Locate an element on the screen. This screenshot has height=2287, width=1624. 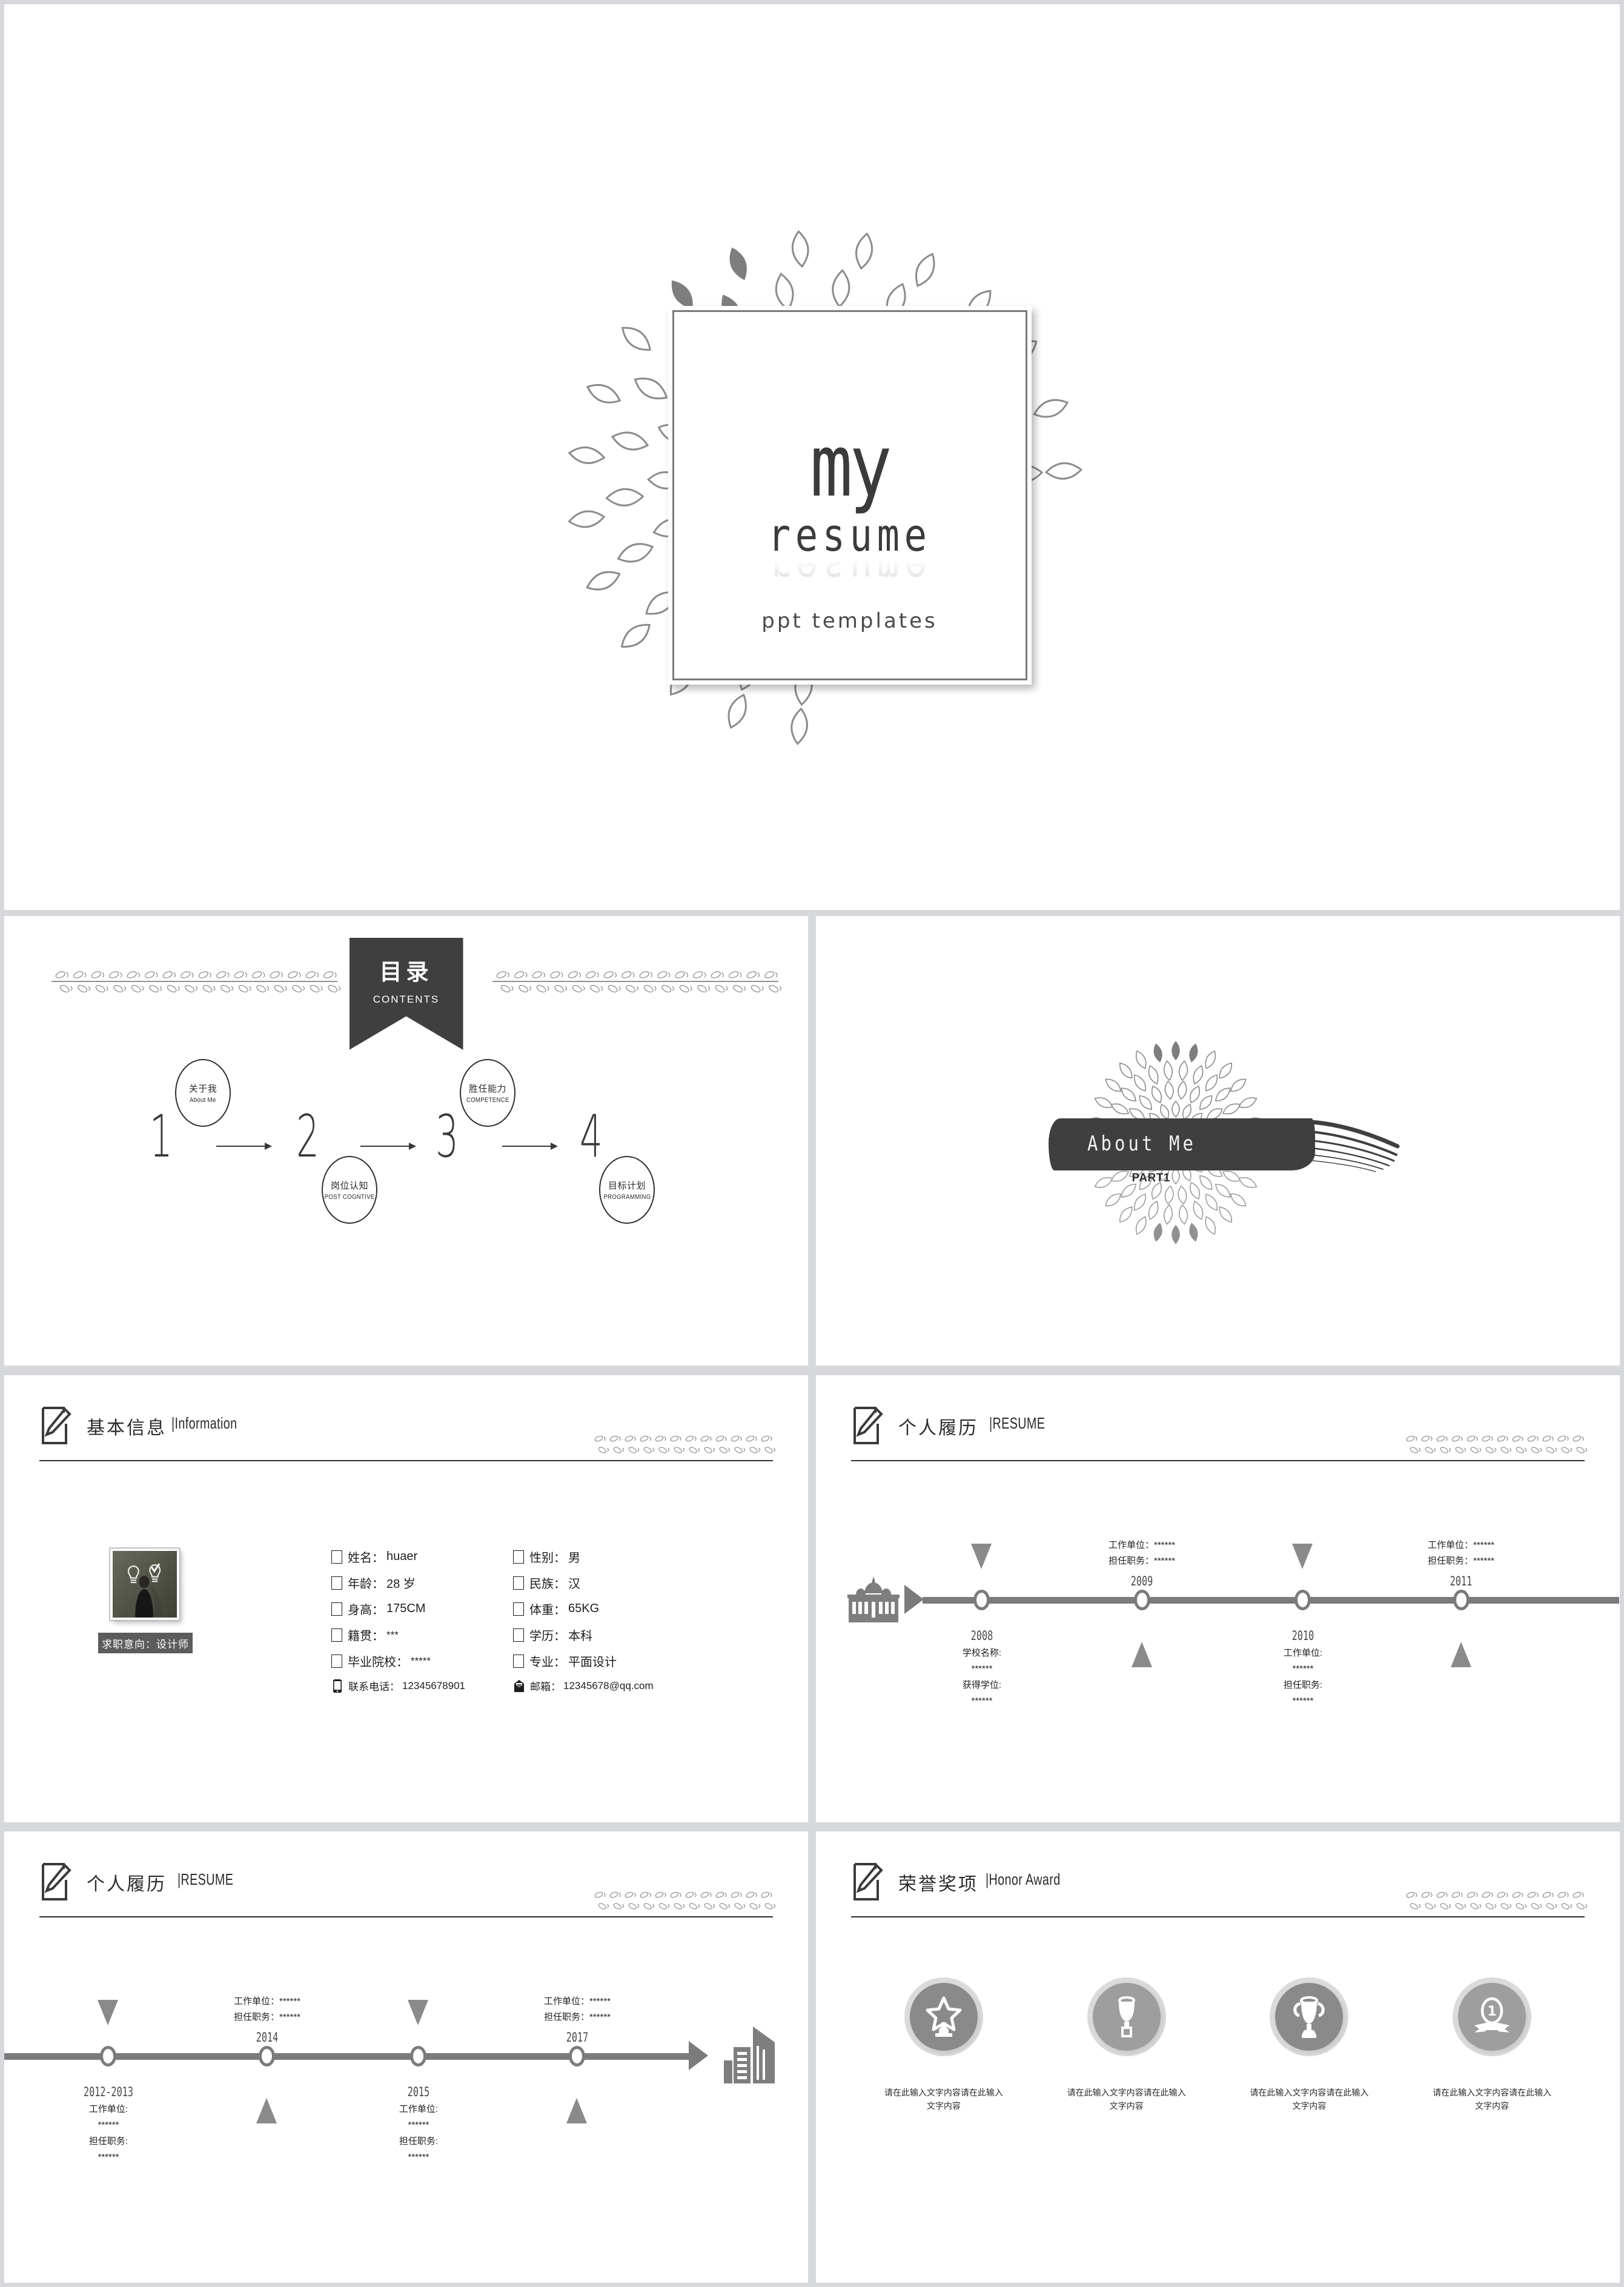
info-field-email: 邮箱： 12345678@qq.com is located at coordinates (610, 1685).